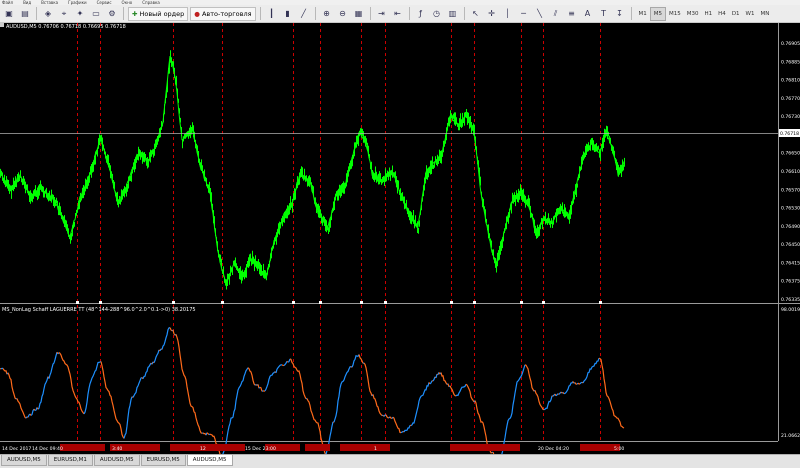 The width and height of the screenshot is (800, 468). I want to click on chart-tab: EURUSD,M1, so click(70, 460).